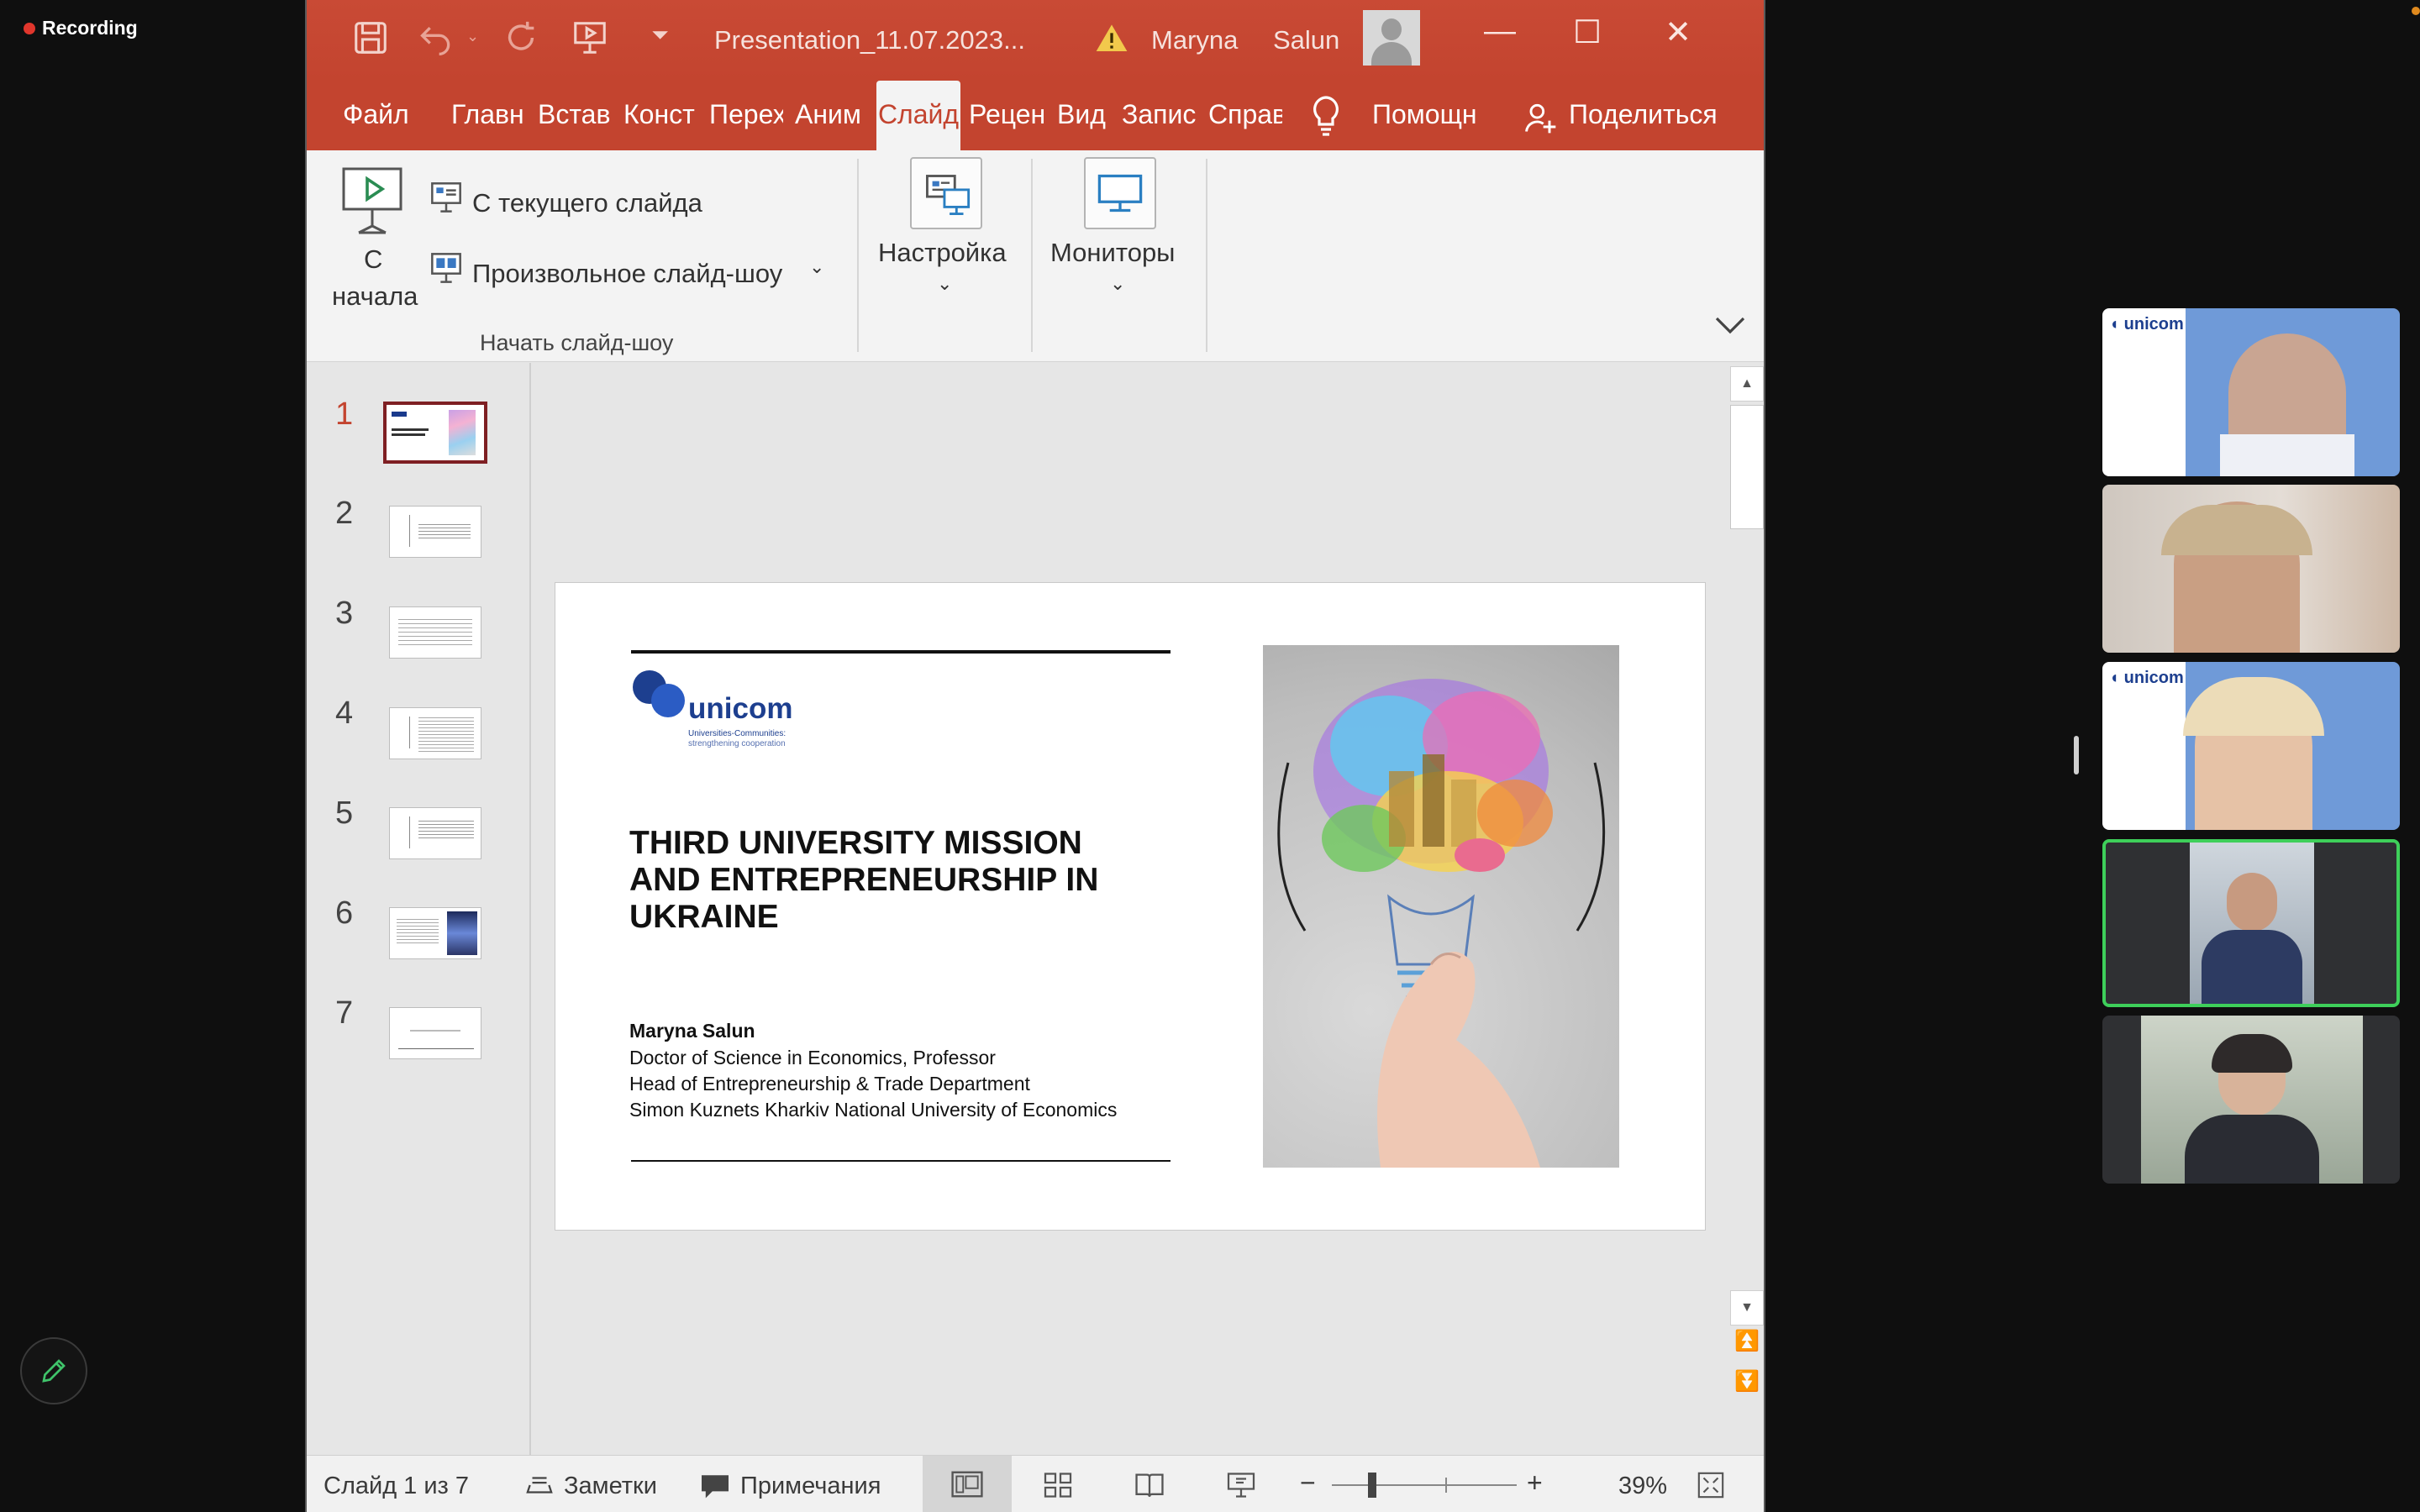 The width and height of the screenshot is (2420, 1512). I want to click on tab-design: Конст, so click(660, 114).